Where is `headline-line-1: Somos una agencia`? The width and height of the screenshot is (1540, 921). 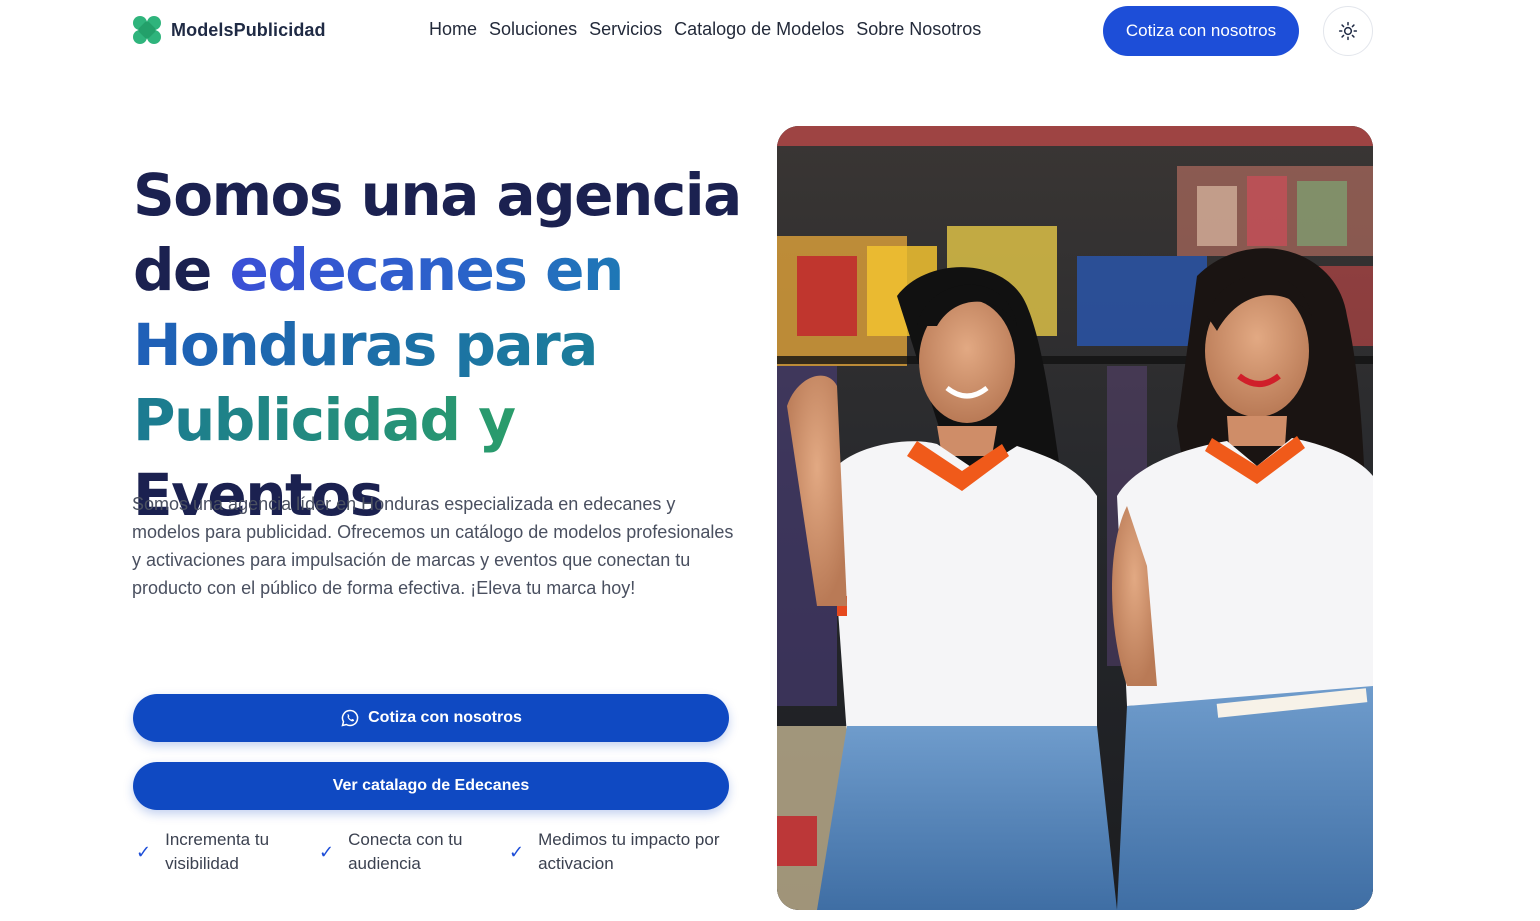 headline-line-1: Somos una agencia is located at coordinates (437, 195).